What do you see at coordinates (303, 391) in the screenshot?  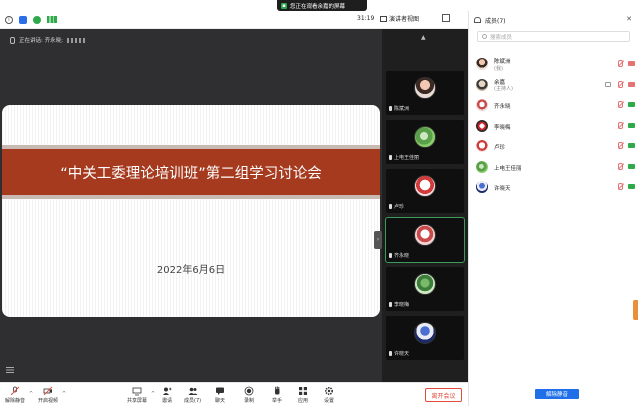 I see `apps-icon` at bounding box center [303, 391].